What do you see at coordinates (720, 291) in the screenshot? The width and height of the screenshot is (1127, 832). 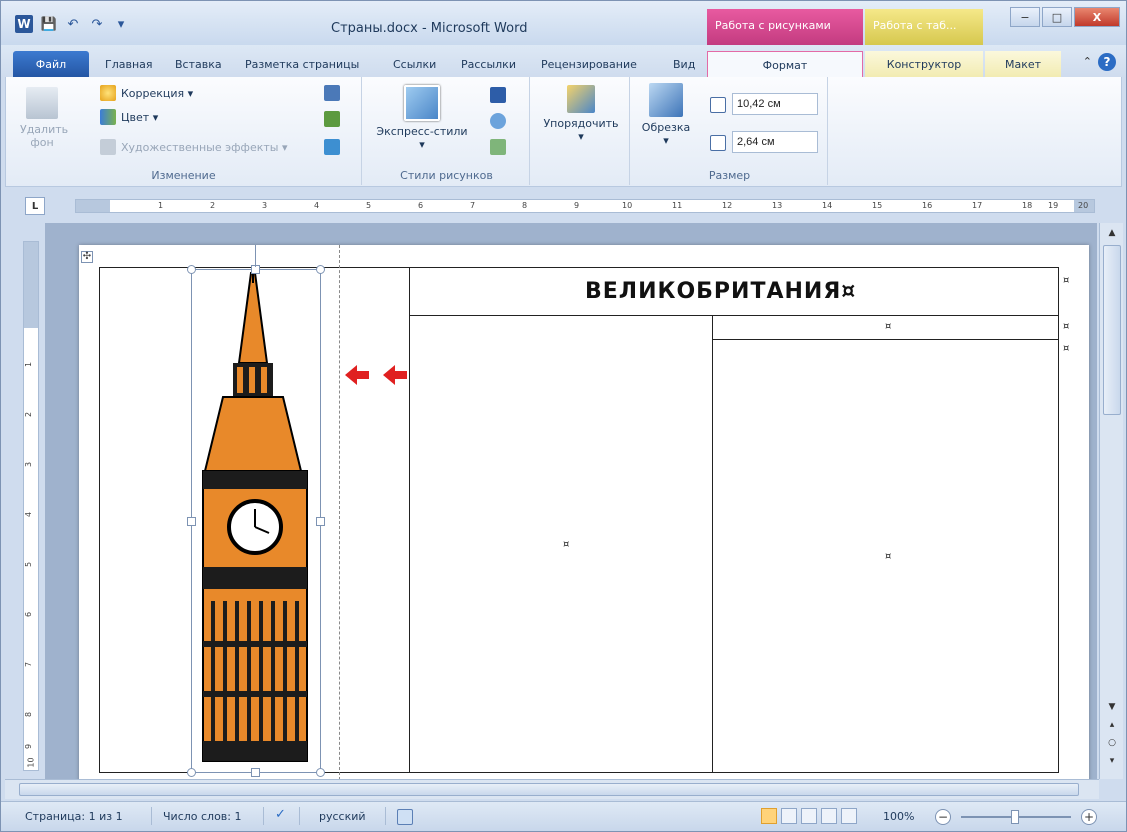 I see `country-heading: ВЕЛИКОБРИТАНИЯ¤` at bounding box center [720, 291].